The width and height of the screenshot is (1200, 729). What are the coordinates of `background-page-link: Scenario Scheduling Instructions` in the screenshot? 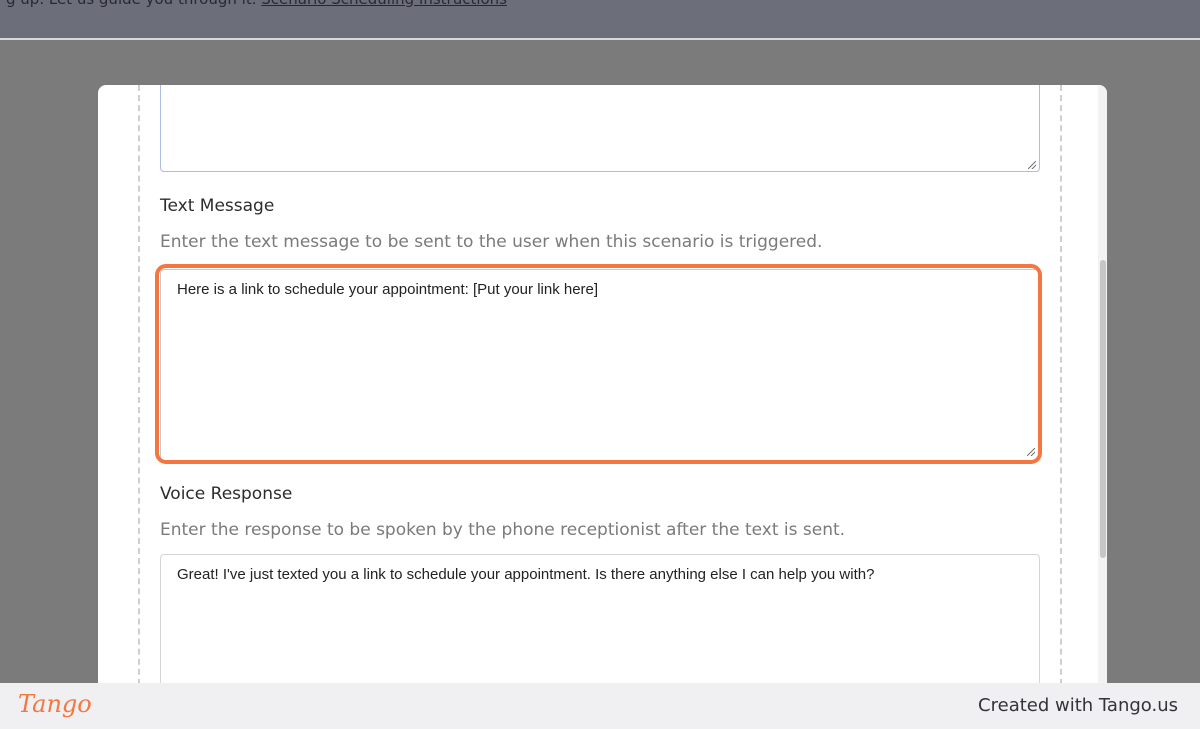 It's located at (384, 4).